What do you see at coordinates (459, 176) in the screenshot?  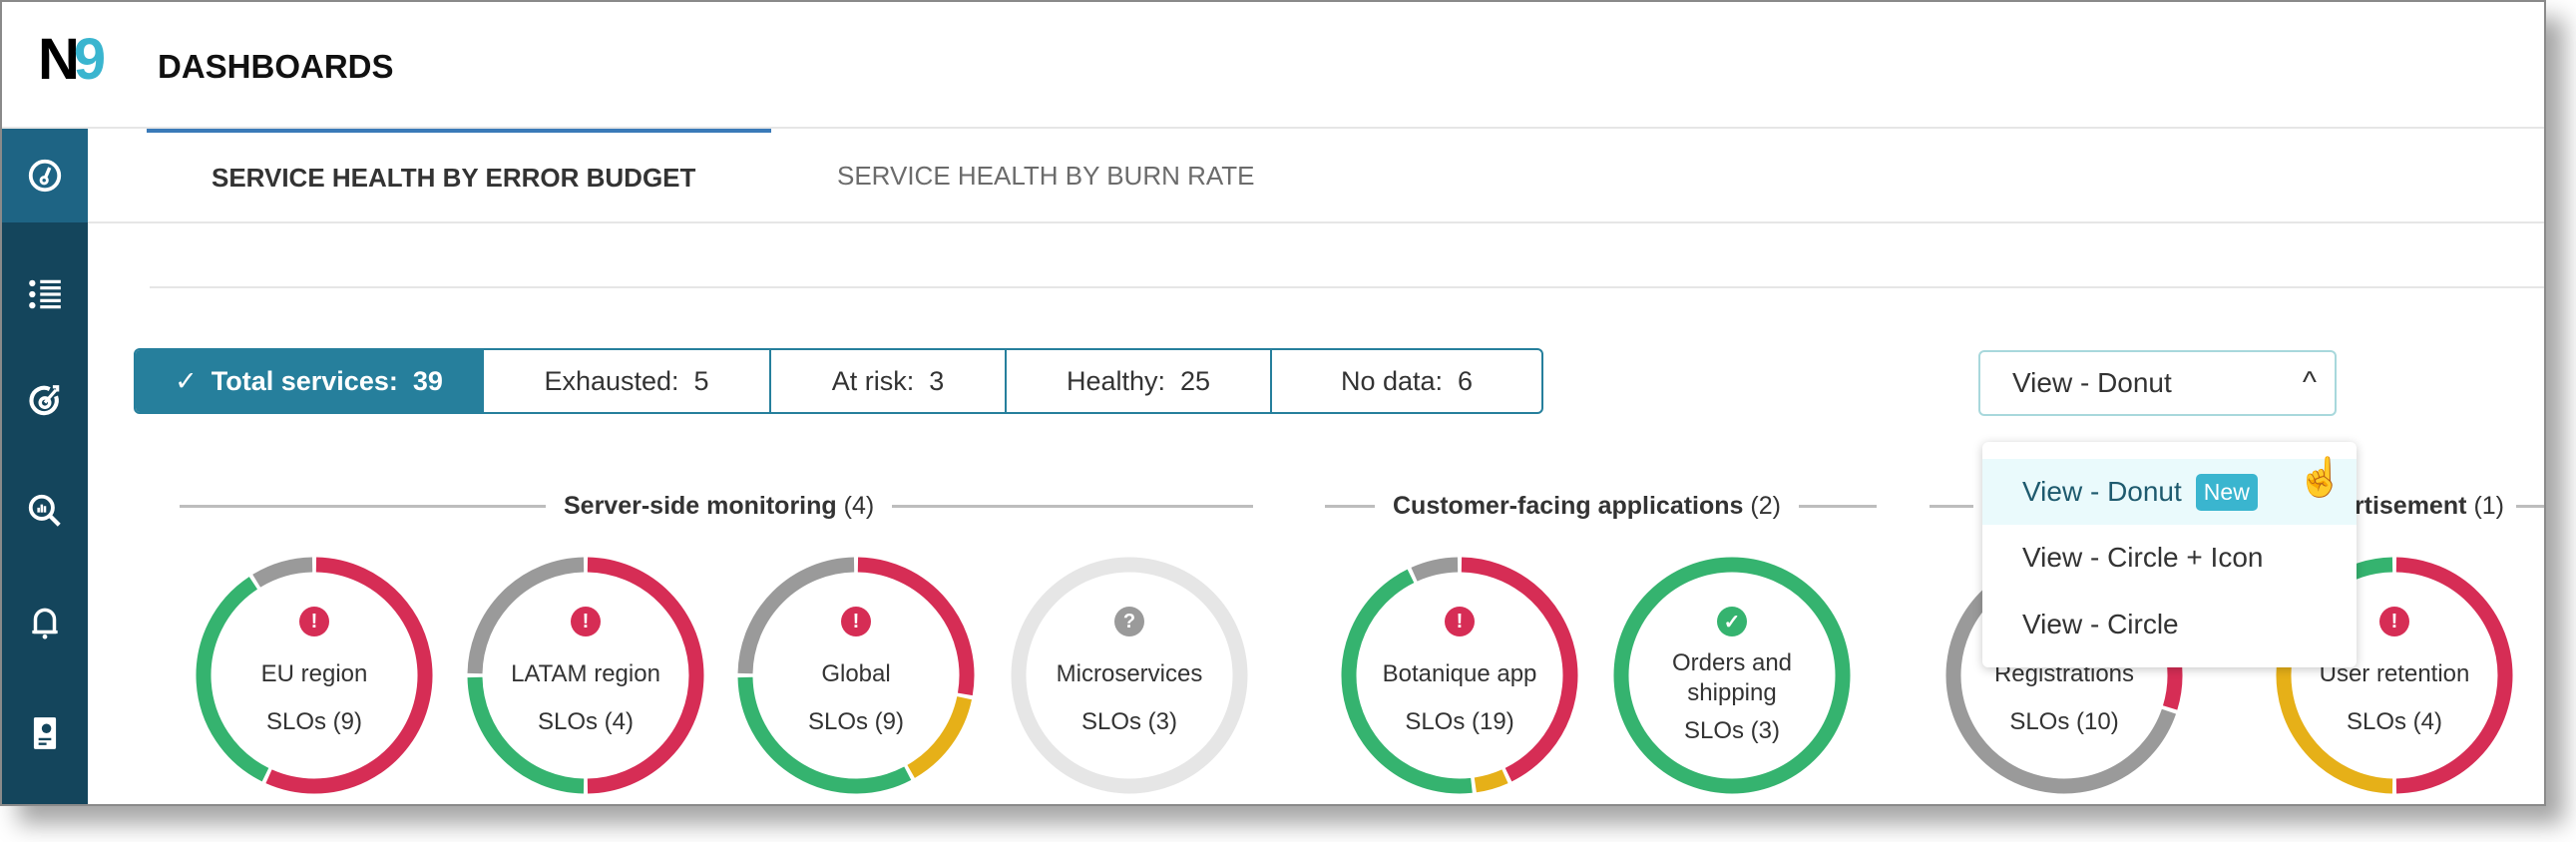 I see `tab-error-budget: SERVICE HEALTH BY ERROR BUDGET` at bounding box center [459, 176].